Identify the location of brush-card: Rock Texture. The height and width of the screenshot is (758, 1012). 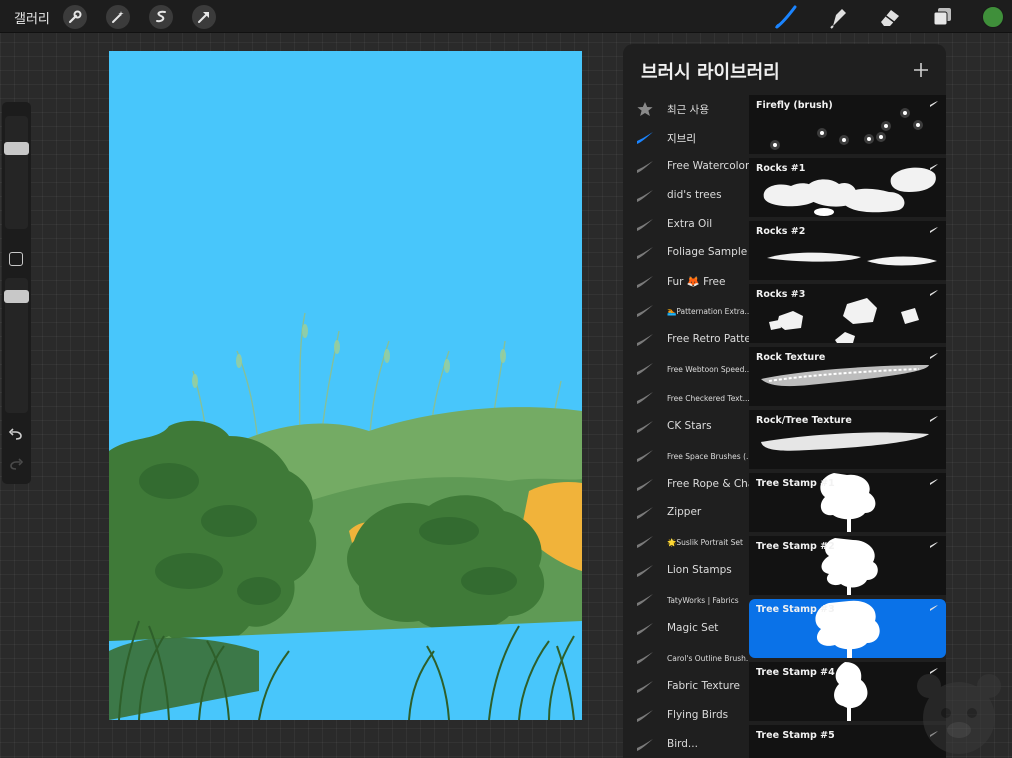
(847, 376).